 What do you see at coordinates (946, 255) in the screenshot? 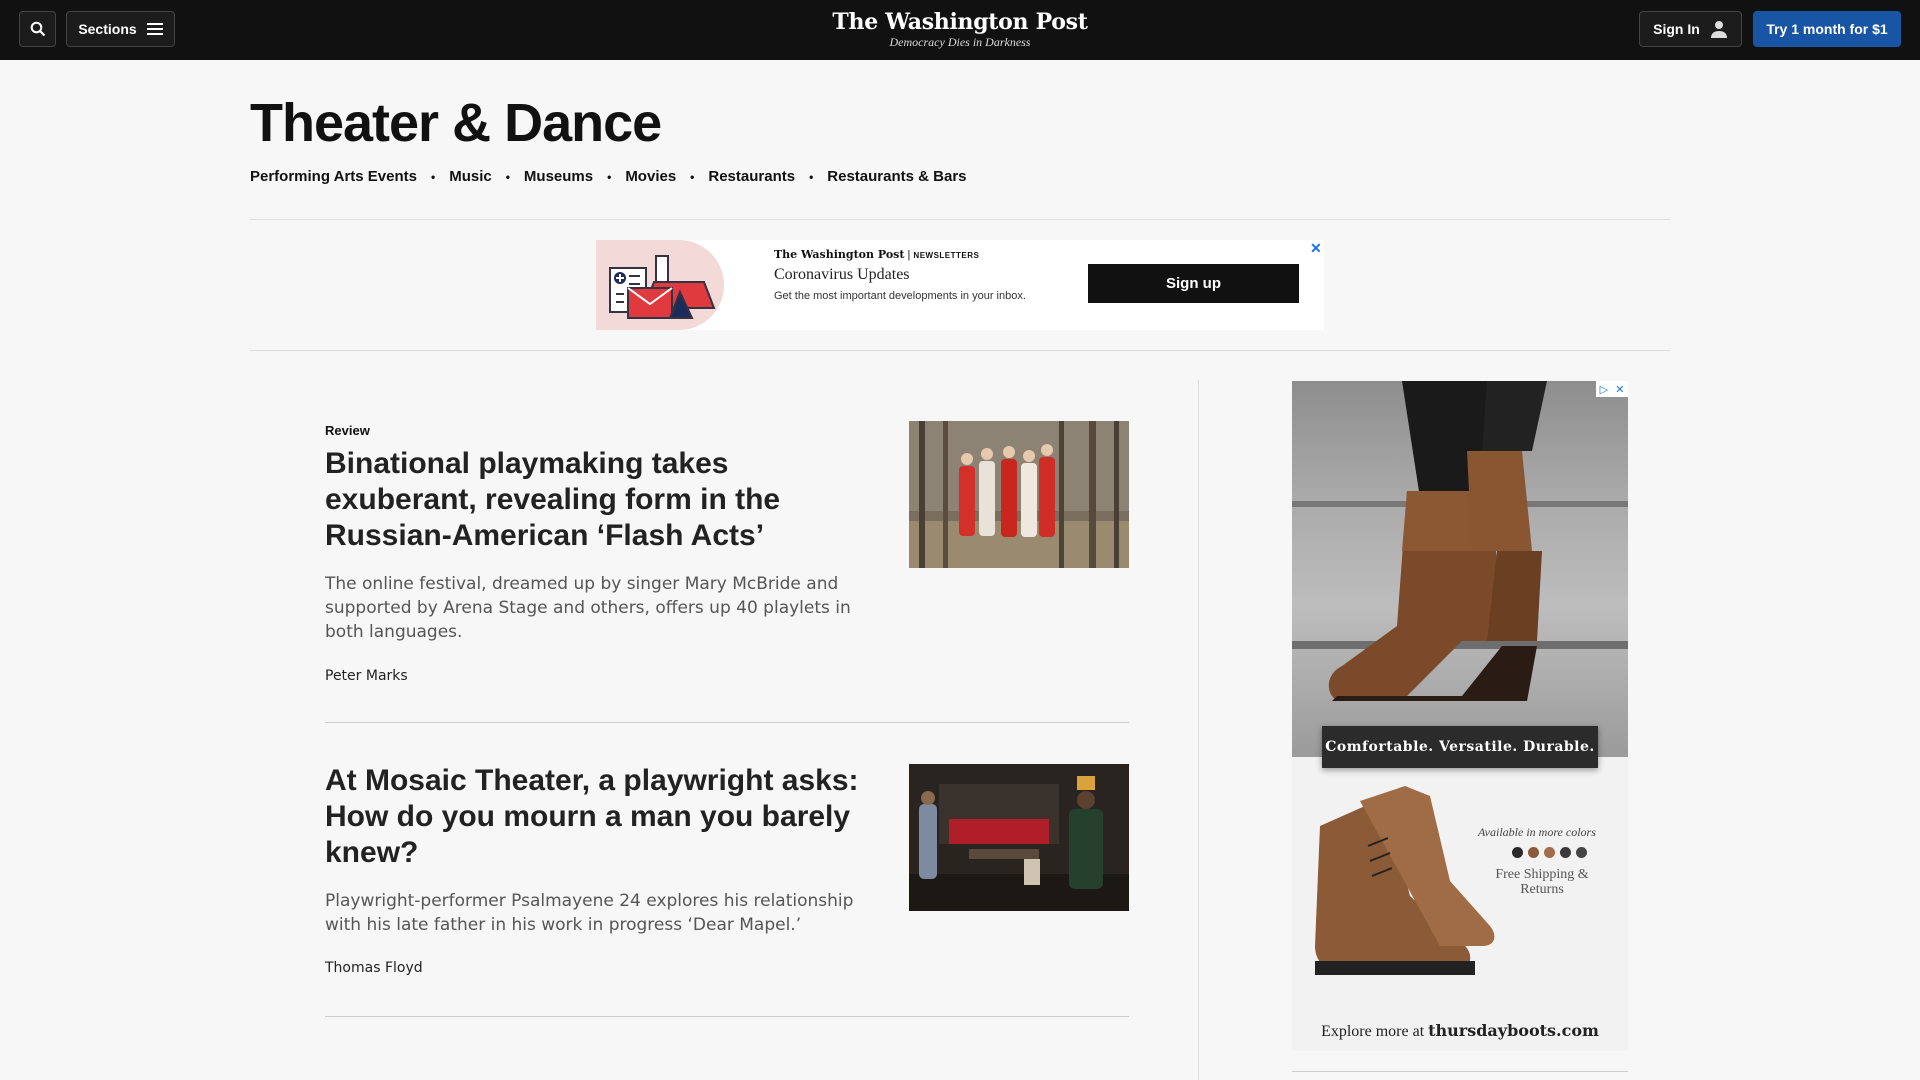
I see `newsletter-brand-suffix: NEWSLETTERS` at bounding box center [946, 255].